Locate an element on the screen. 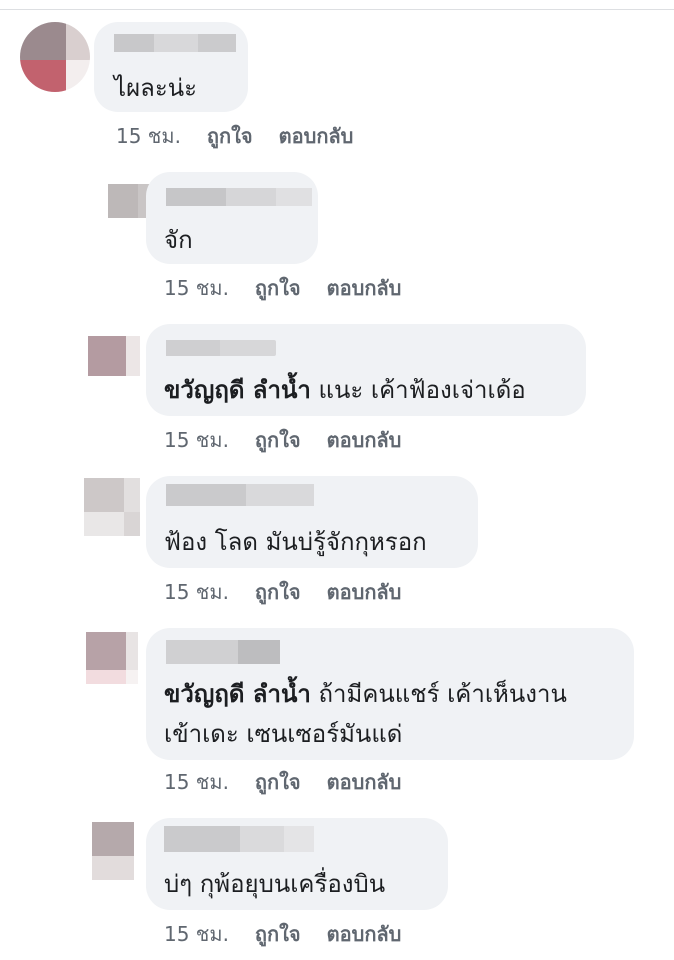  comment-bubble: จัก is located at coordinates (232, 218).